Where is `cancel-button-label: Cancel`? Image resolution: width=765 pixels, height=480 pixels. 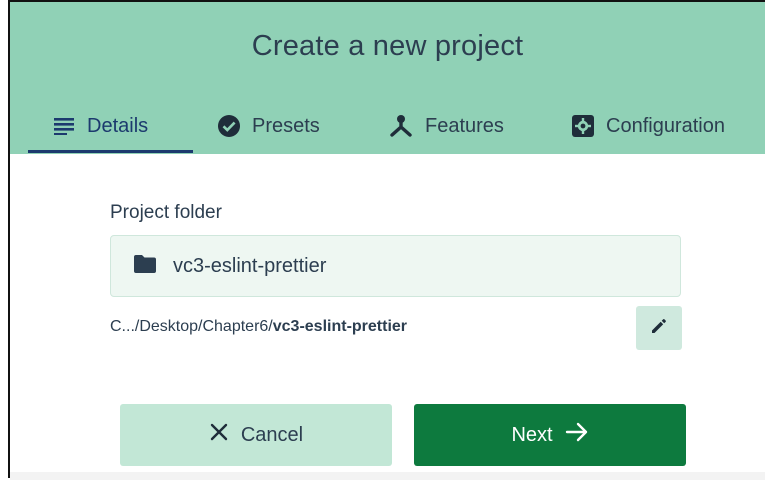
cancel-button-label: Cancel is located at coordinates (272, 434).